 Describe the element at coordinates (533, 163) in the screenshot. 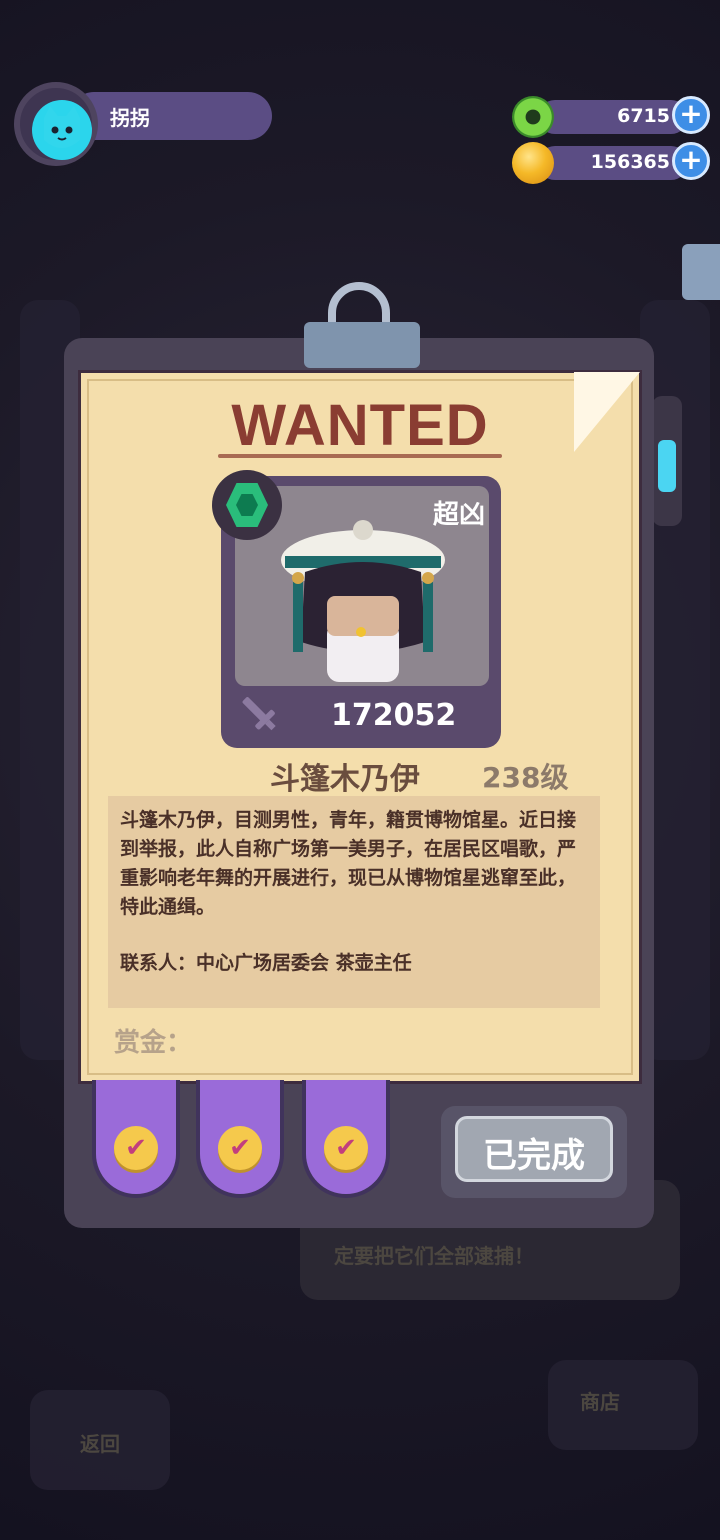

I see `gold-planet-coin-icon` at that location.